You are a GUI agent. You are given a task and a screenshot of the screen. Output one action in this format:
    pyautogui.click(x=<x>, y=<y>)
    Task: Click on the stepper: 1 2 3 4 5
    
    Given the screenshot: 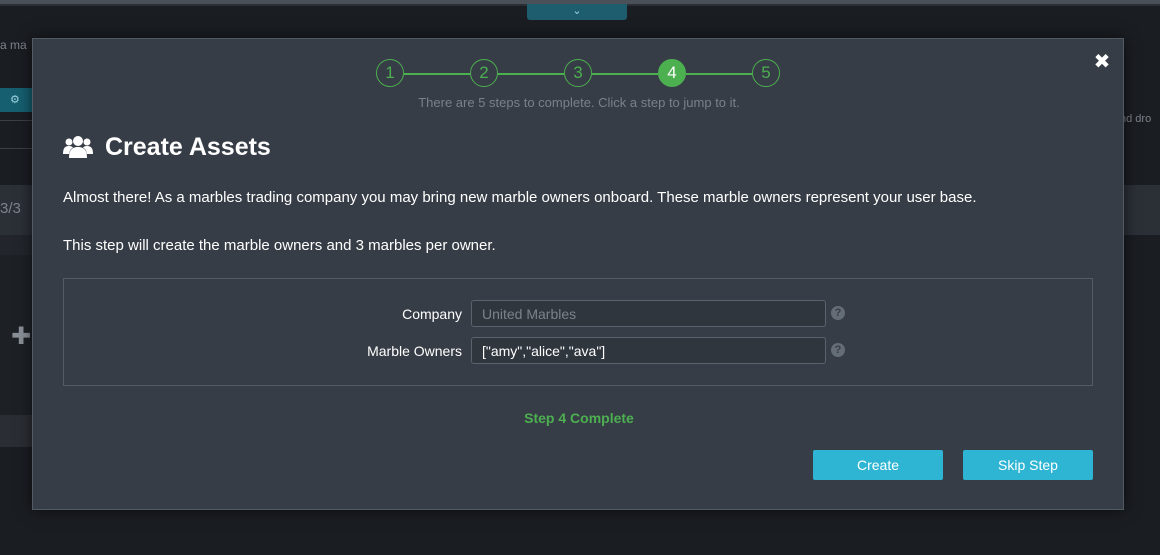 What is the action you would take?
    pyautogui.click(x=586, y=73)
    